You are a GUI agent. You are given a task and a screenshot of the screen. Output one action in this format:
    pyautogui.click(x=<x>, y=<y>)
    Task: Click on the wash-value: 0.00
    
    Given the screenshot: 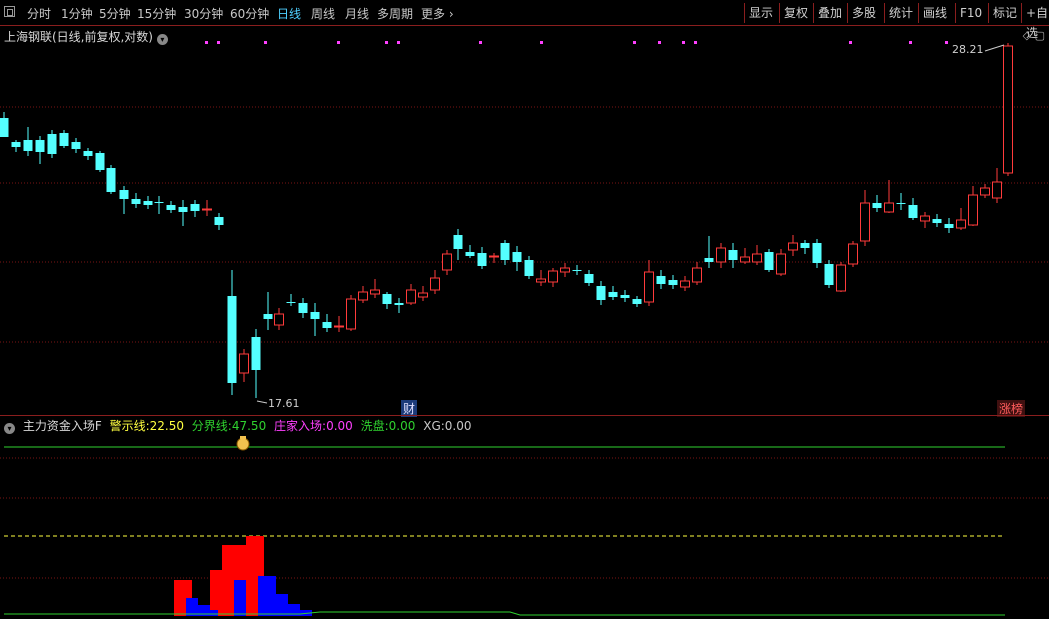 What is the action you would take?
    pyautogui.click(x=402, y=426)
    